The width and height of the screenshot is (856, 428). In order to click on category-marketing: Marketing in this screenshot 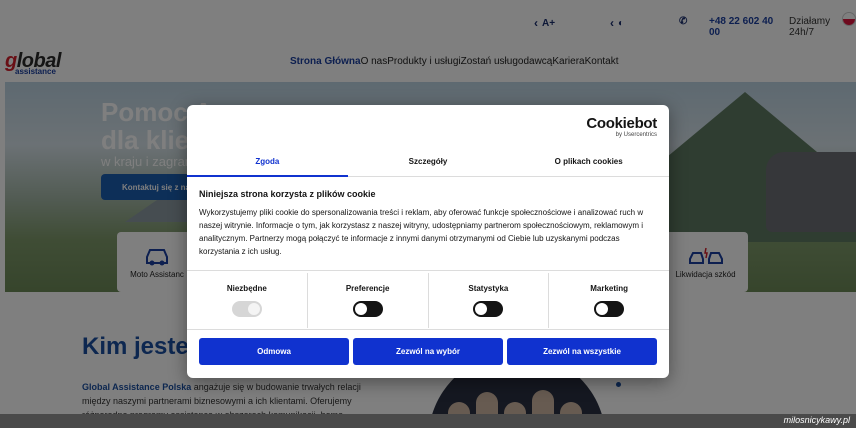, I will do `click(609, 300)`.